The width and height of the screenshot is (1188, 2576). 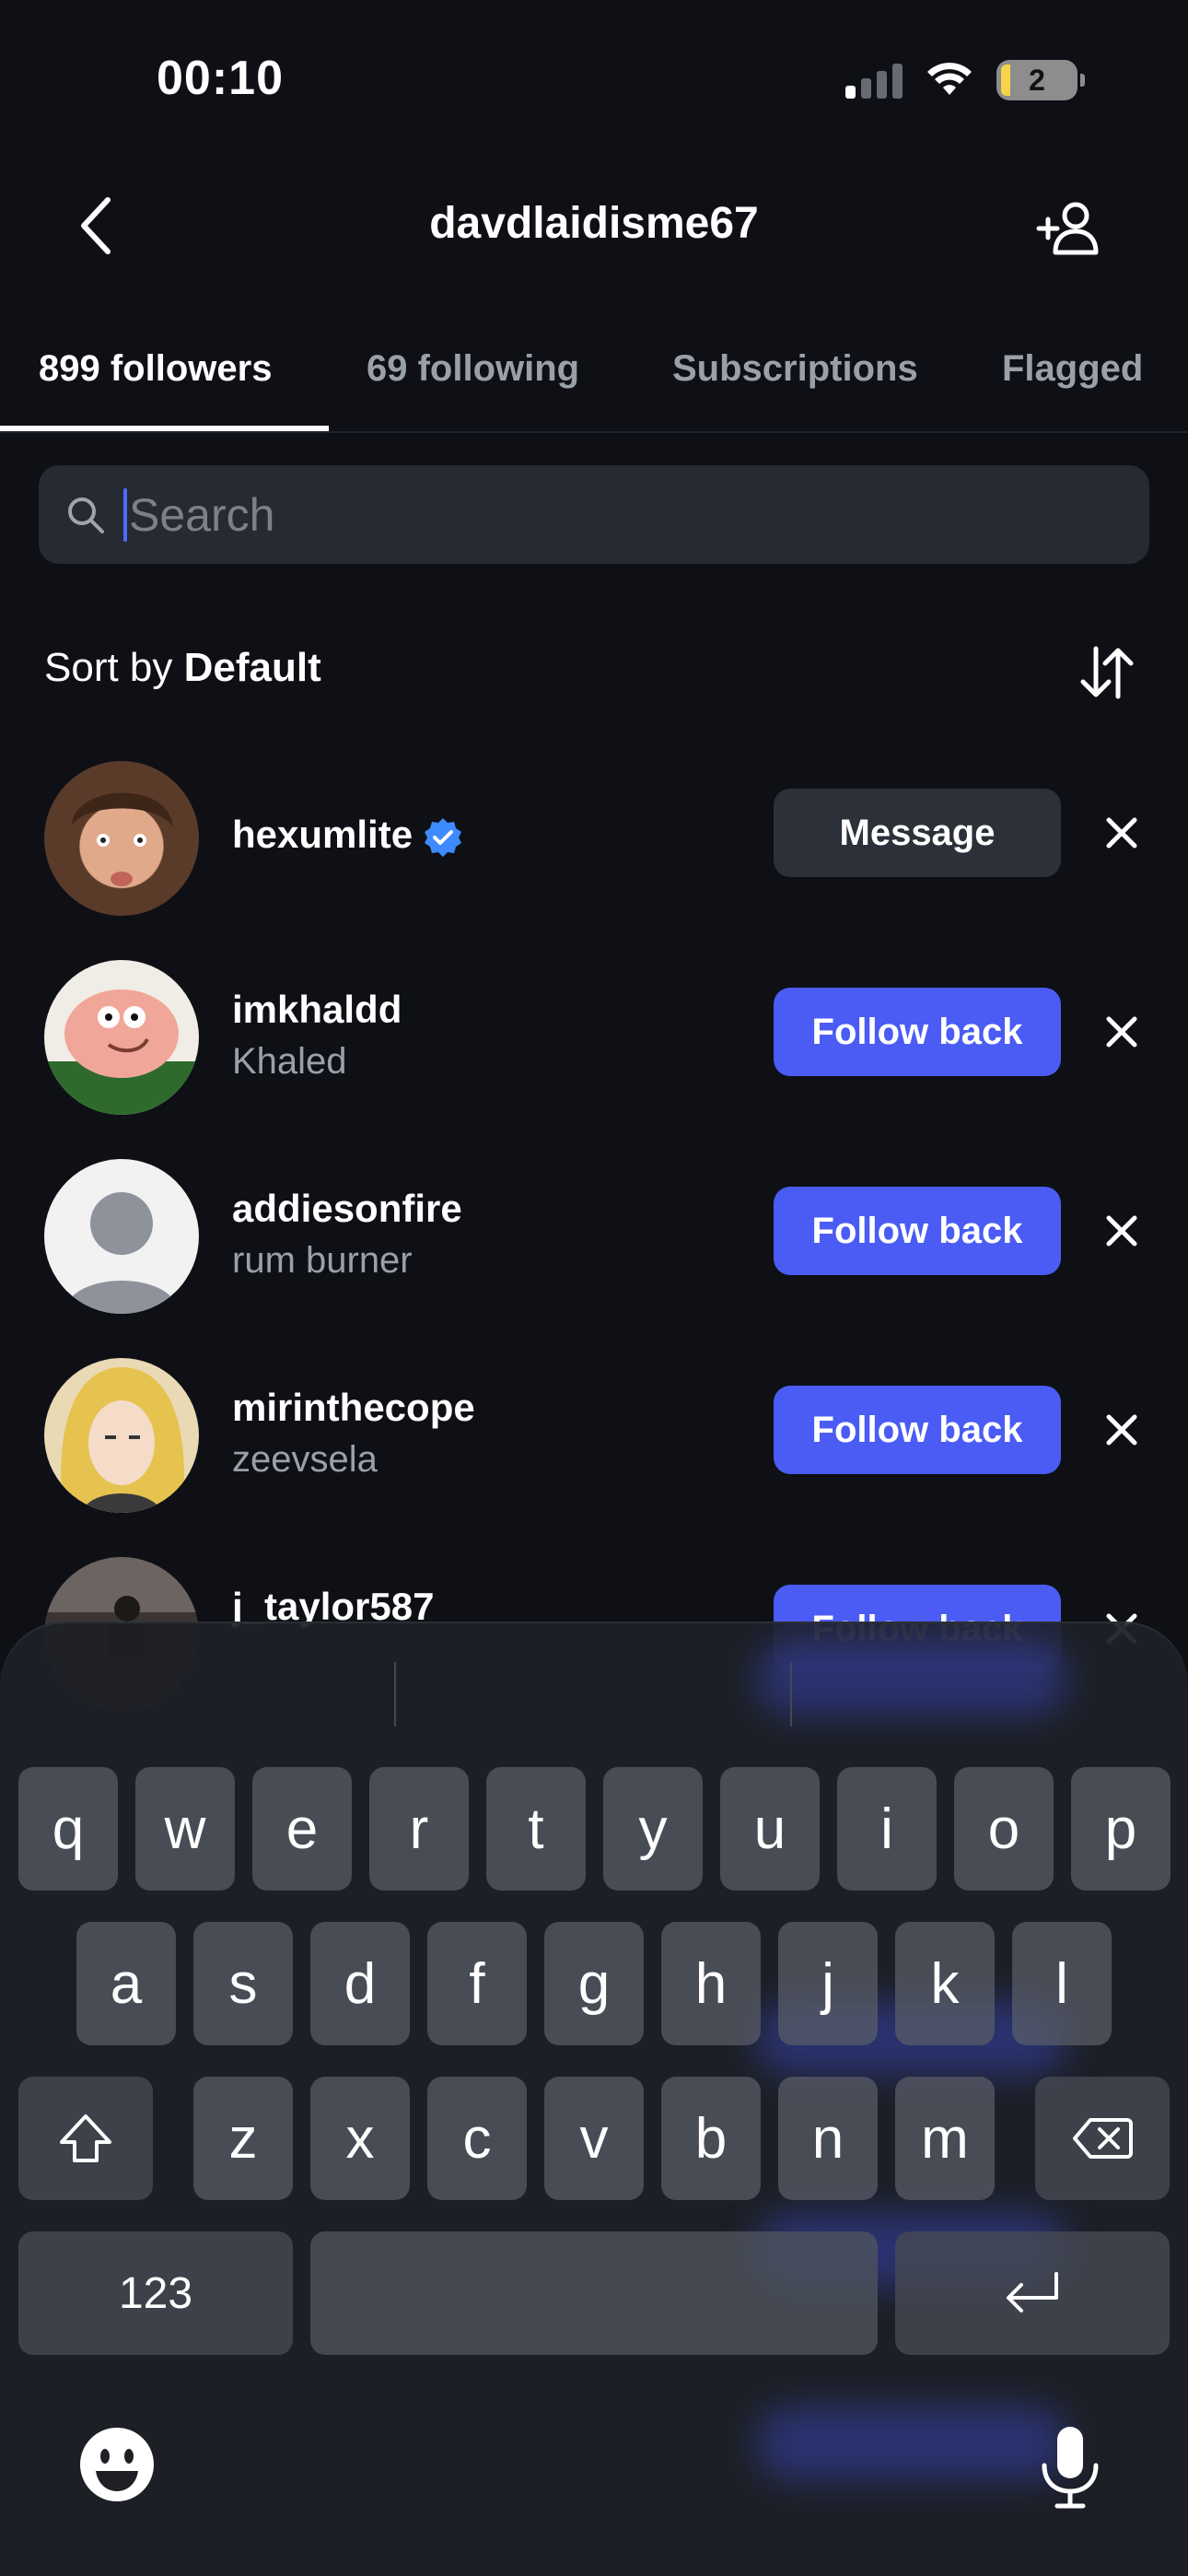 I want to click on tab-flagged: Flagged, so click(x=1072, y=369).